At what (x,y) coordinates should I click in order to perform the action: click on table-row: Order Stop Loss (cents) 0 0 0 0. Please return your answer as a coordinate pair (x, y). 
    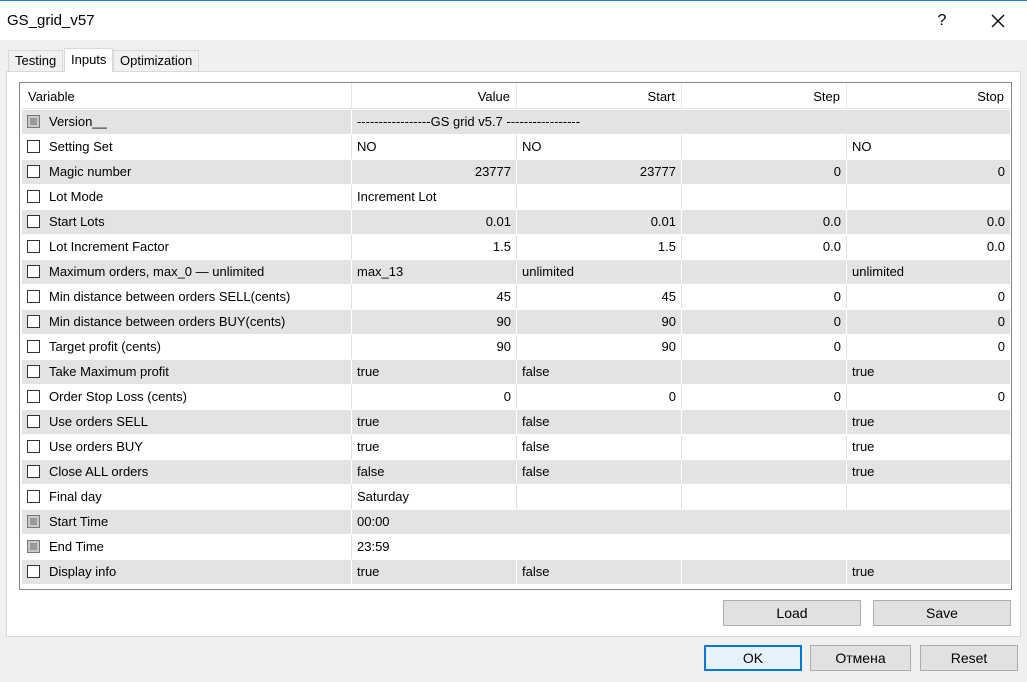
    Looking at the image, I should click on (516, 397).